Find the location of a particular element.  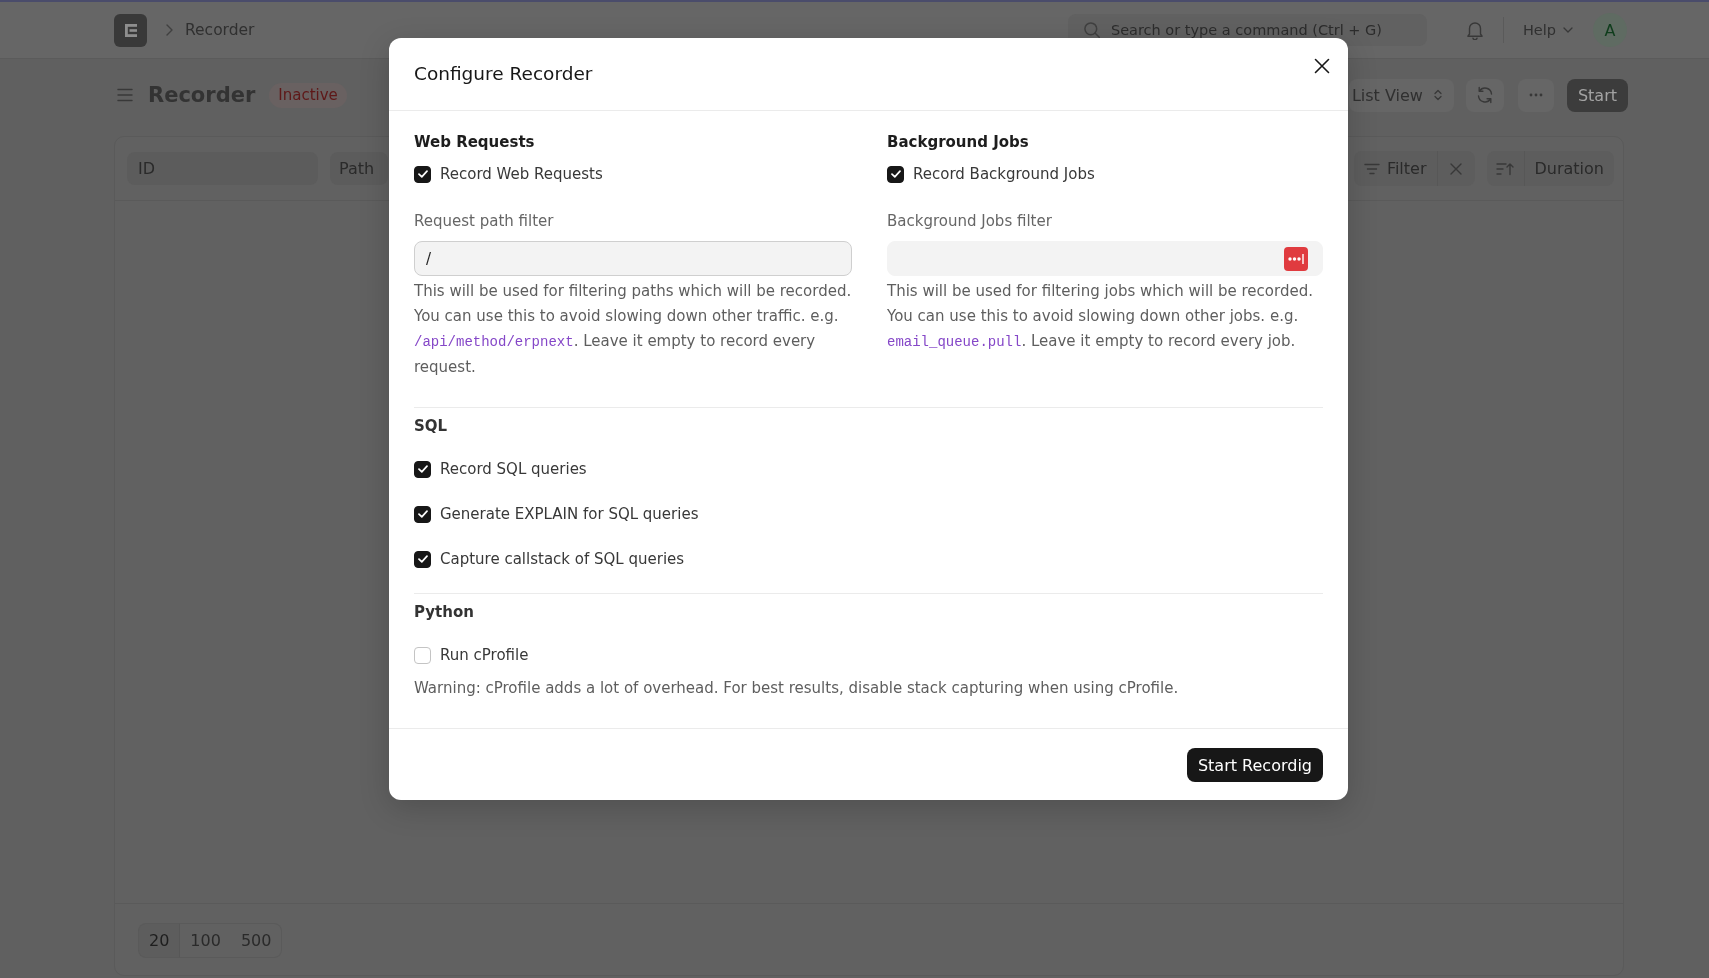

checkbox-label: Record Web Requests is located at coordinates (521, 174).